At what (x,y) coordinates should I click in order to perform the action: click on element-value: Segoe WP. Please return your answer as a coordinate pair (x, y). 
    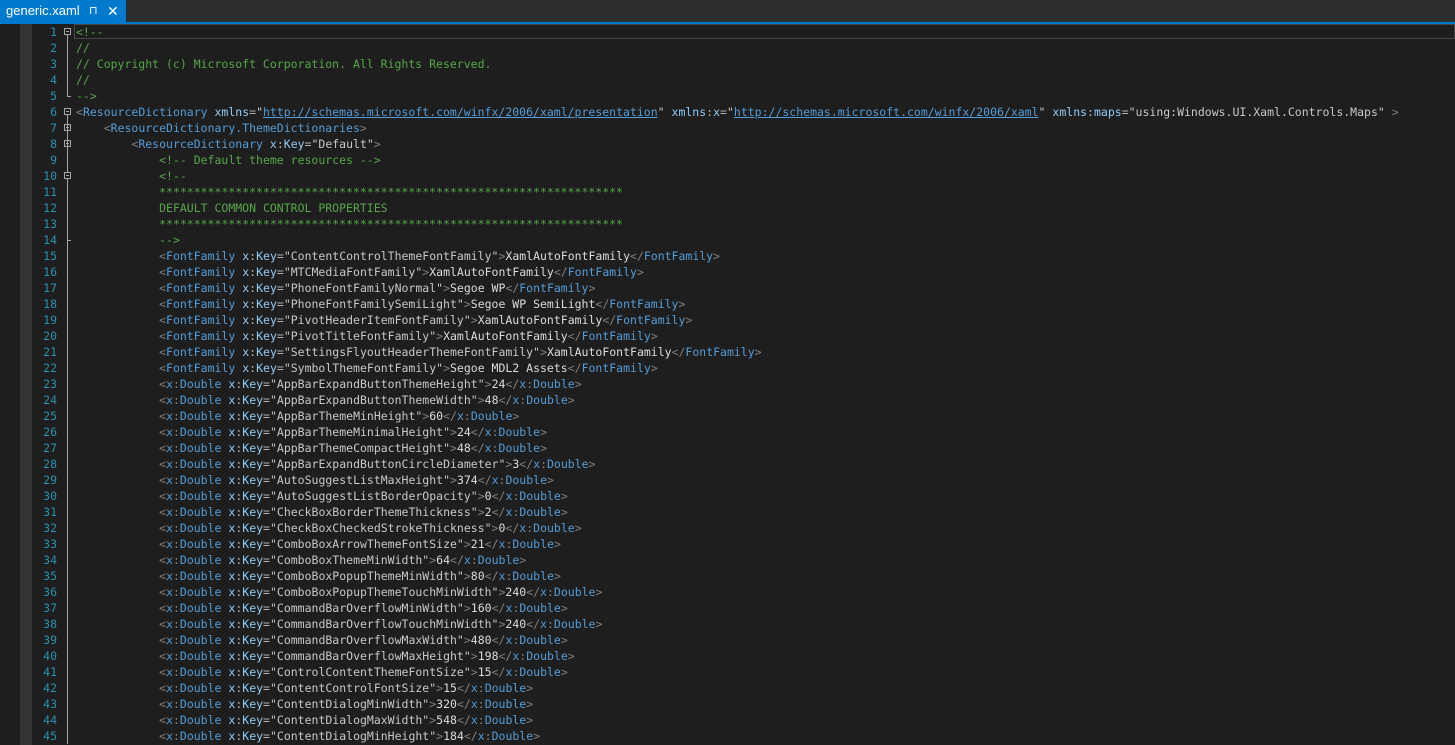
    Looking at the image, I should click on (478, 288).